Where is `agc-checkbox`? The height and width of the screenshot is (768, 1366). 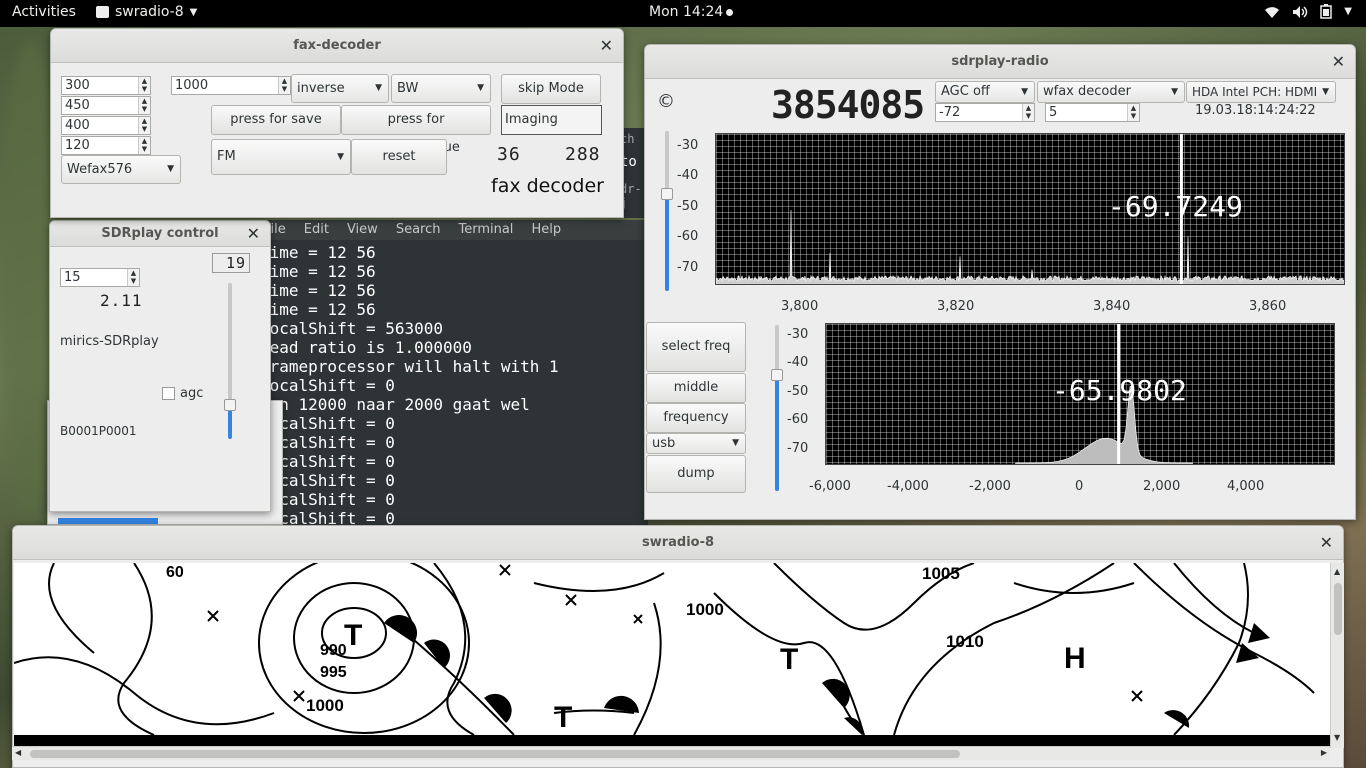 agc-checkbox is located at coordinates (168, 393).